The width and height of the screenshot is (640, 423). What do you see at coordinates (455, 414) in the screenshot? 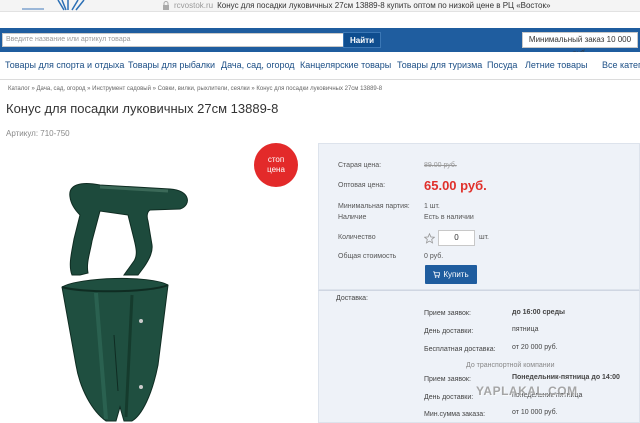
I see `tc-min-sum-label: Мин.сумма заказа:` at bounding box center [455, 414].